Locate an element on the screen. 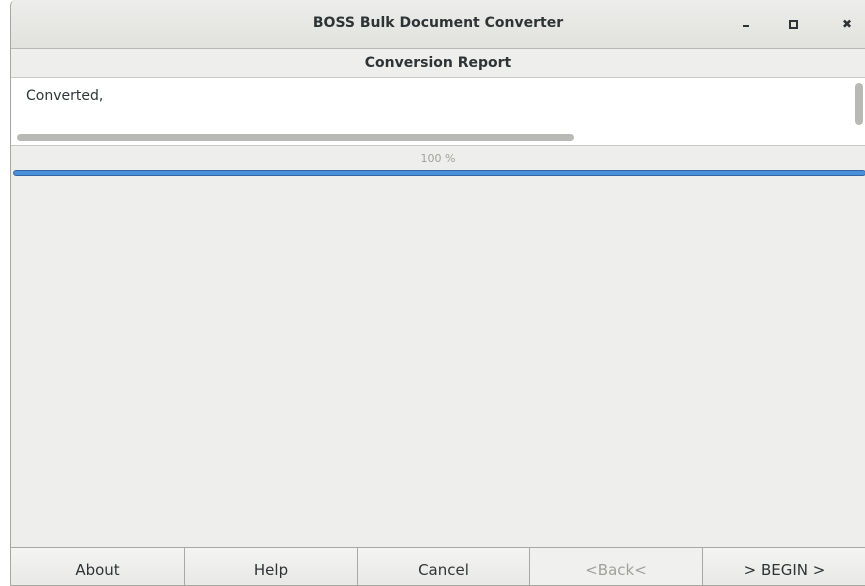  report-text-area: Converted, is located at coordinates (438, 104).